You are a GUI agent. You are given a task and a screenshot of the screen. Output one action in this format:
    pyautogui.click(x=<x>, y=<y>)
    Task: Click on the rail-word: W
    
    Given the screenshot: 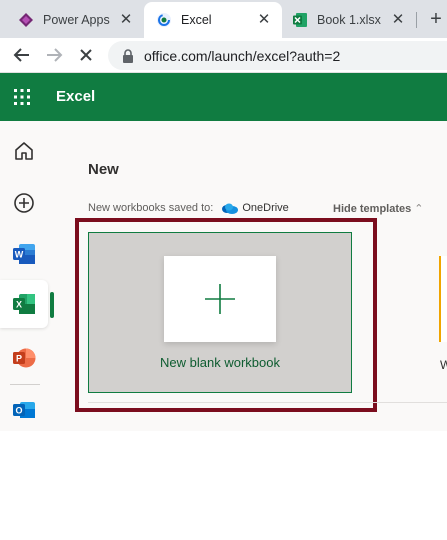 What is the action you would take?
    pyautogui.click(x=24, y=254)
    